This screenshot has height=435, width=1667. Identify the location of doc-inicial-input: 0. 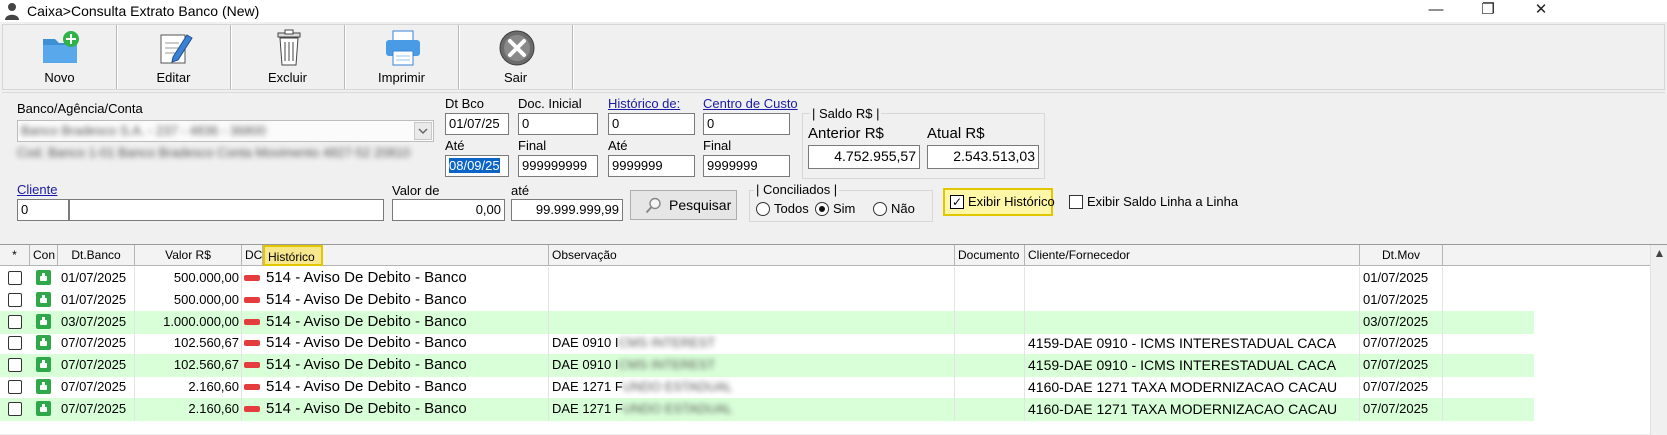
(558, 124).